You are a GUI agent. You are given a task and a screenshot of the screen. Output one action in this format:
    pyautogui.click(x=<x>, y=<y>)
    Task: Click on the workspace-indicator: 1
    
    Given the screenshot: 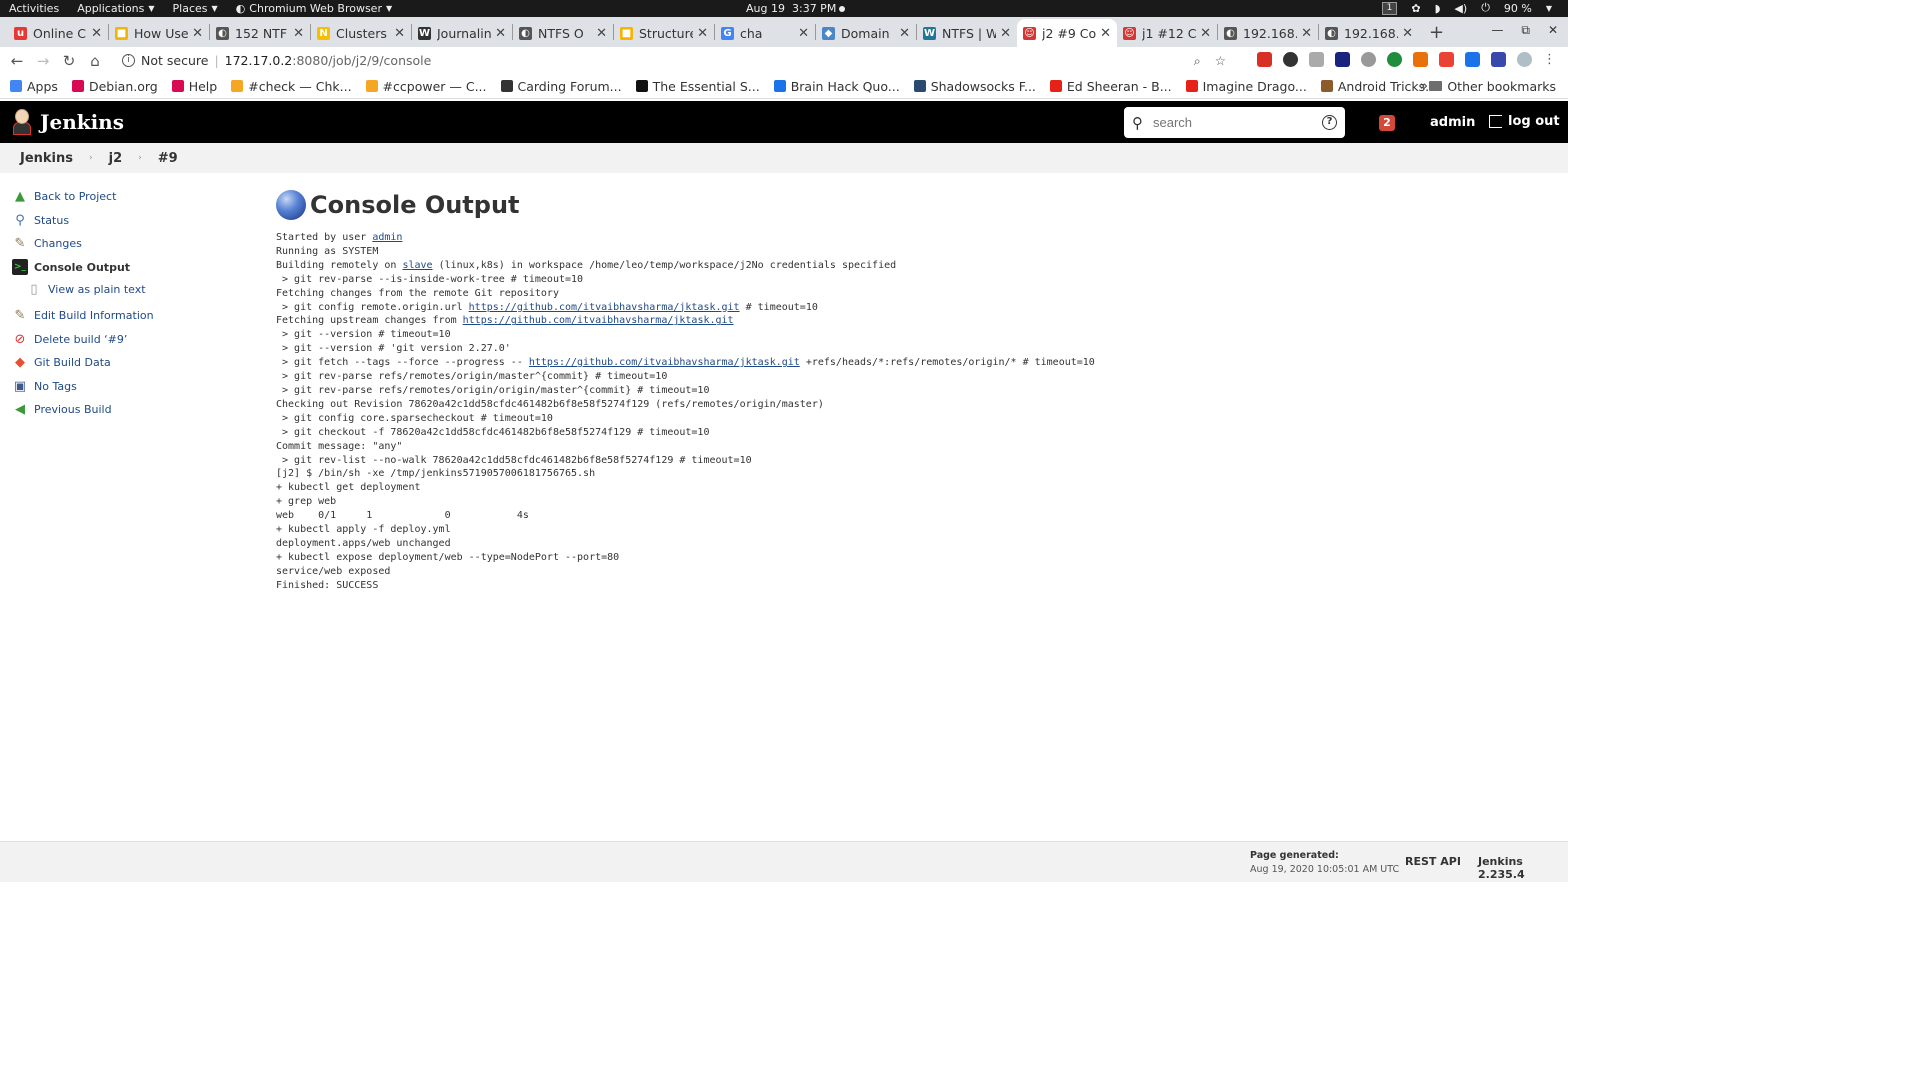 What is the action you would take?
    pyautogui.click(x=1389, y=8)
    